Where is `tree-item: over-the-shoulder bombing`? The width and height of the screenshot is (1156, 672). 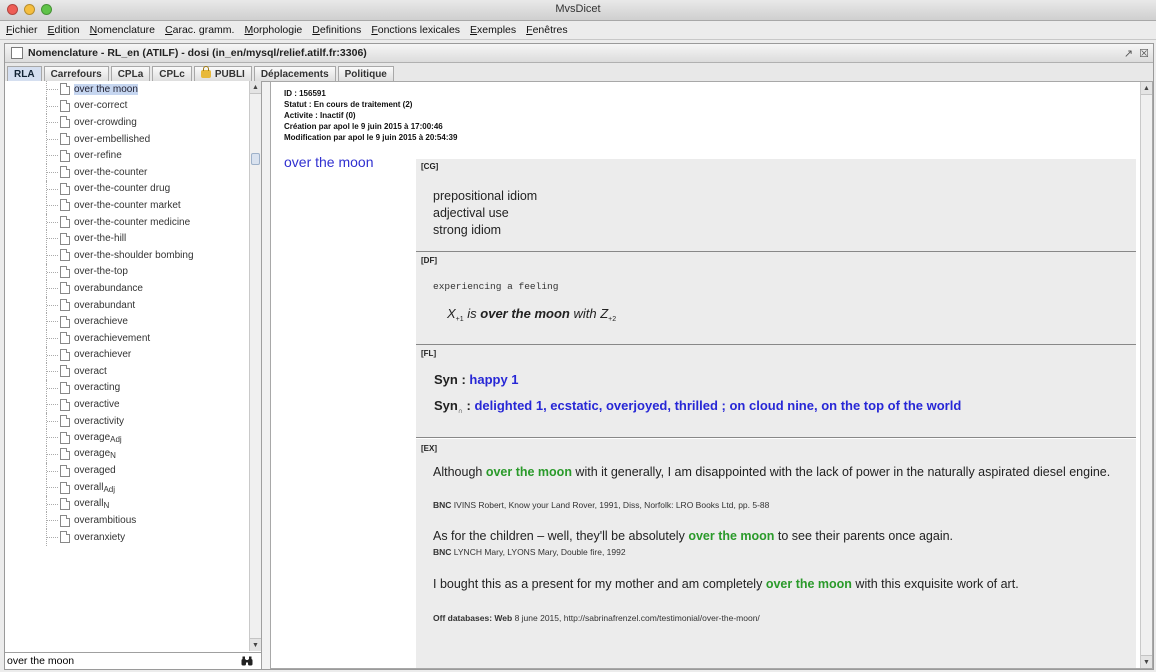 tree-item: over-the-shoulder bombing is located at coordinates (127, 255).